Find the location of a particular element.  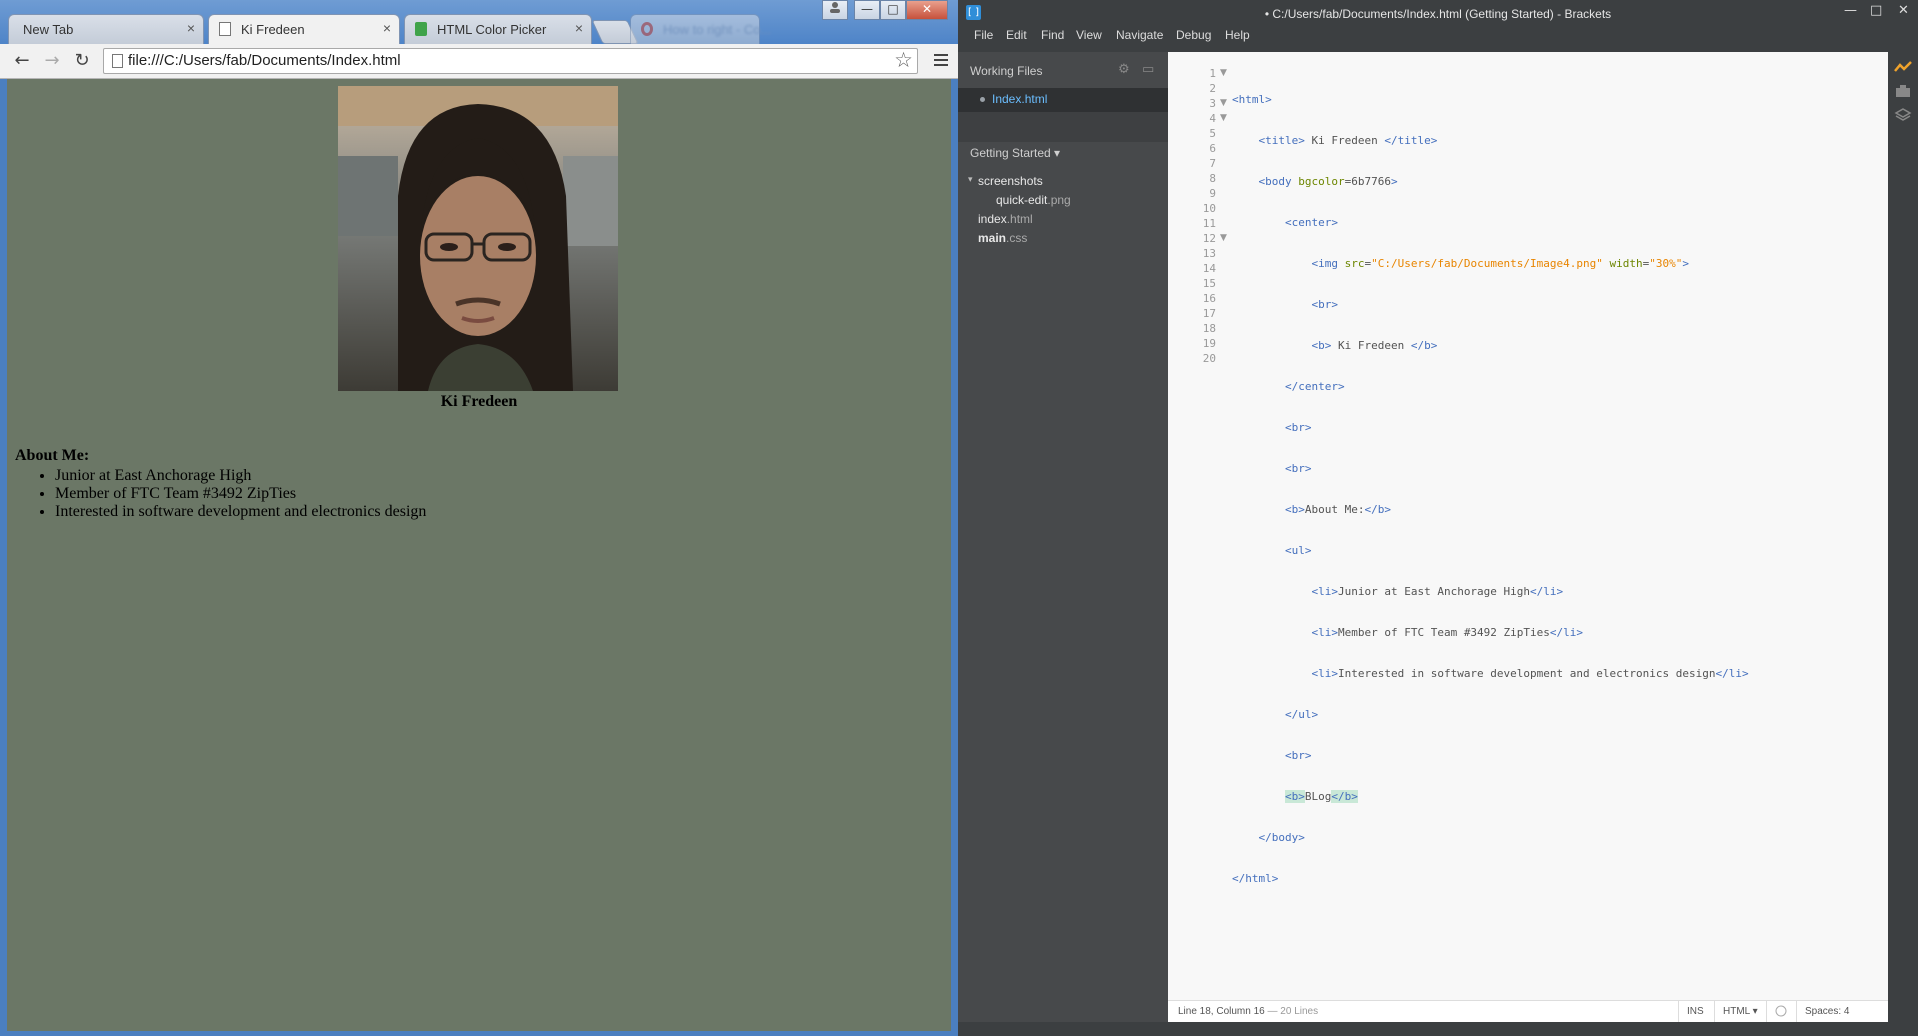

language-dropdown: HTML ▾ is located at coordinates (1740, 1012).